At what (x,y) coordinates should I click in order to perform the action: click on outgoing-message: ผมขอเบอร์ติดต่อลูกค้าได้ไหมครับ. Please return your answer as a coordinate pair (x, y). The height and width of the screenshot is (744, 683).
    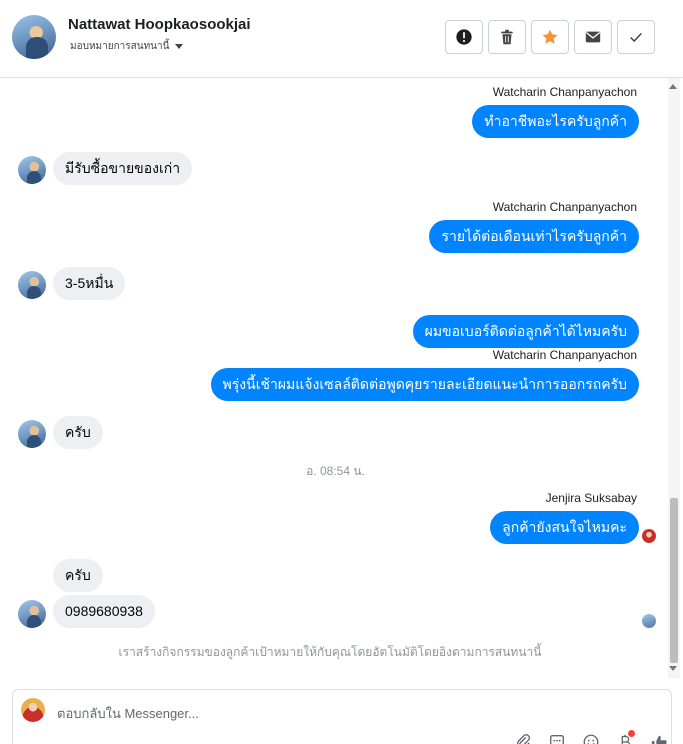
    Looking at the image, I should click on (525, 331).